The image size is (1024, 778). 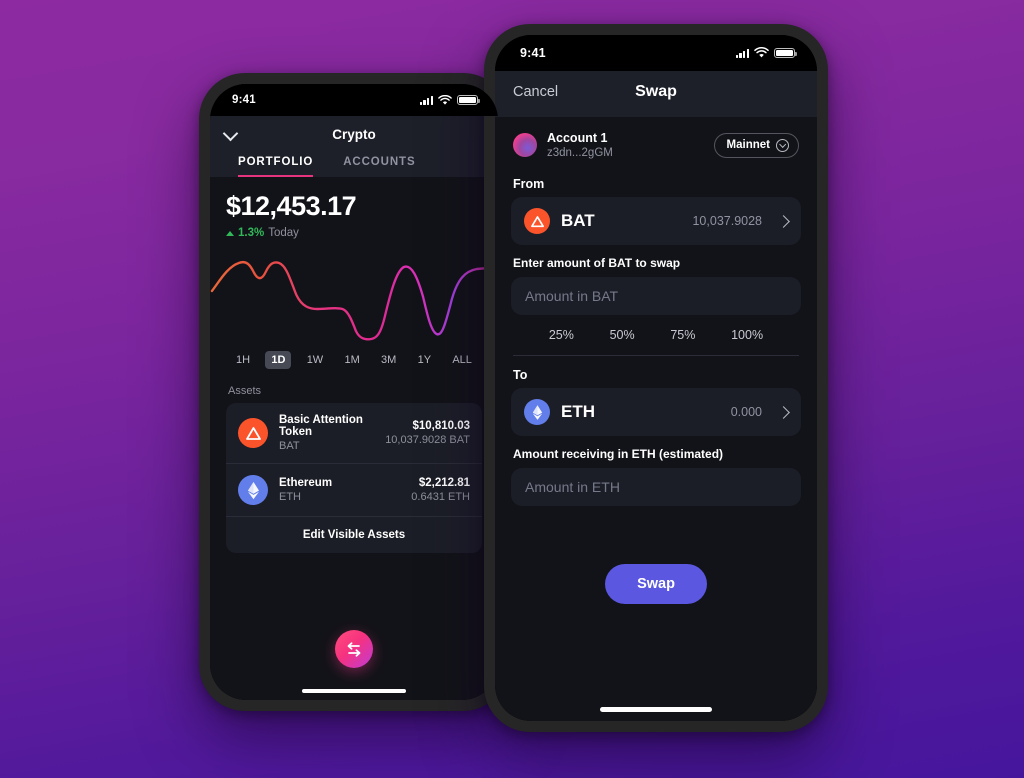 I want to click on portfolio-title-row: Crypto, so click(x=354, y=134).